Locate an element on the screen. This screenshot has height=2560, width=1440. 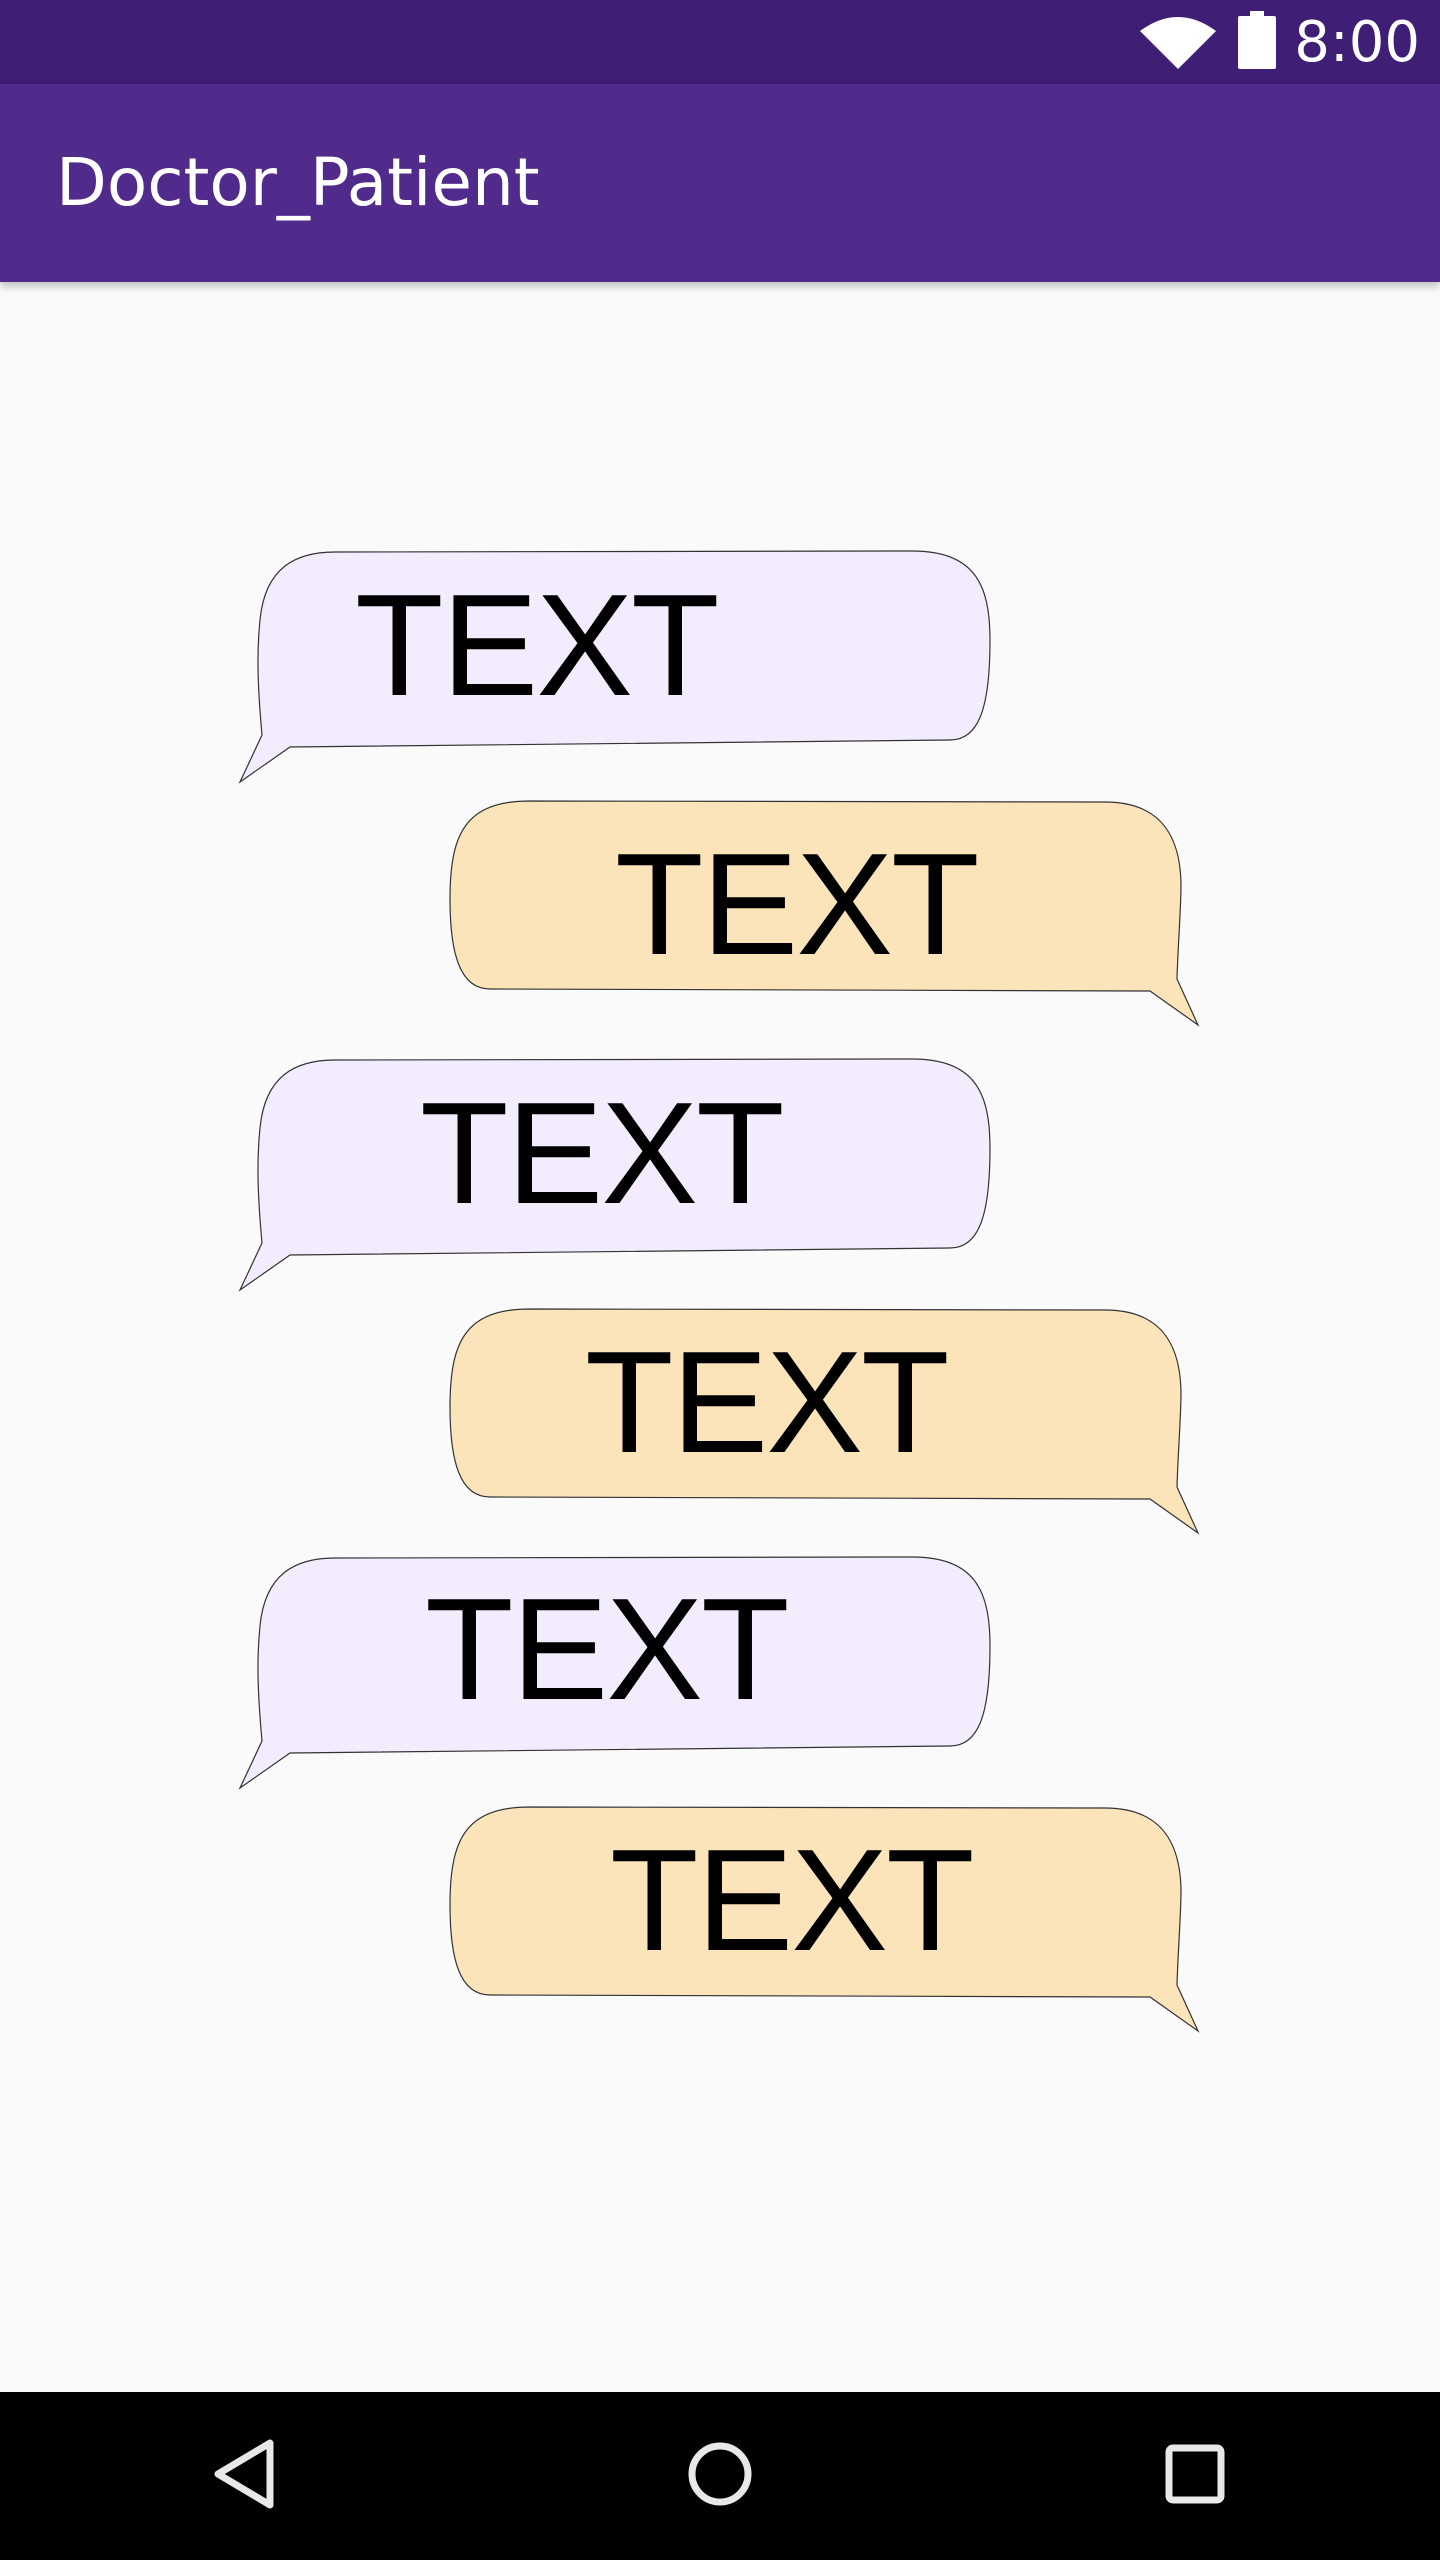
status-bar: 8:00 is located at coordinates (720, 42).